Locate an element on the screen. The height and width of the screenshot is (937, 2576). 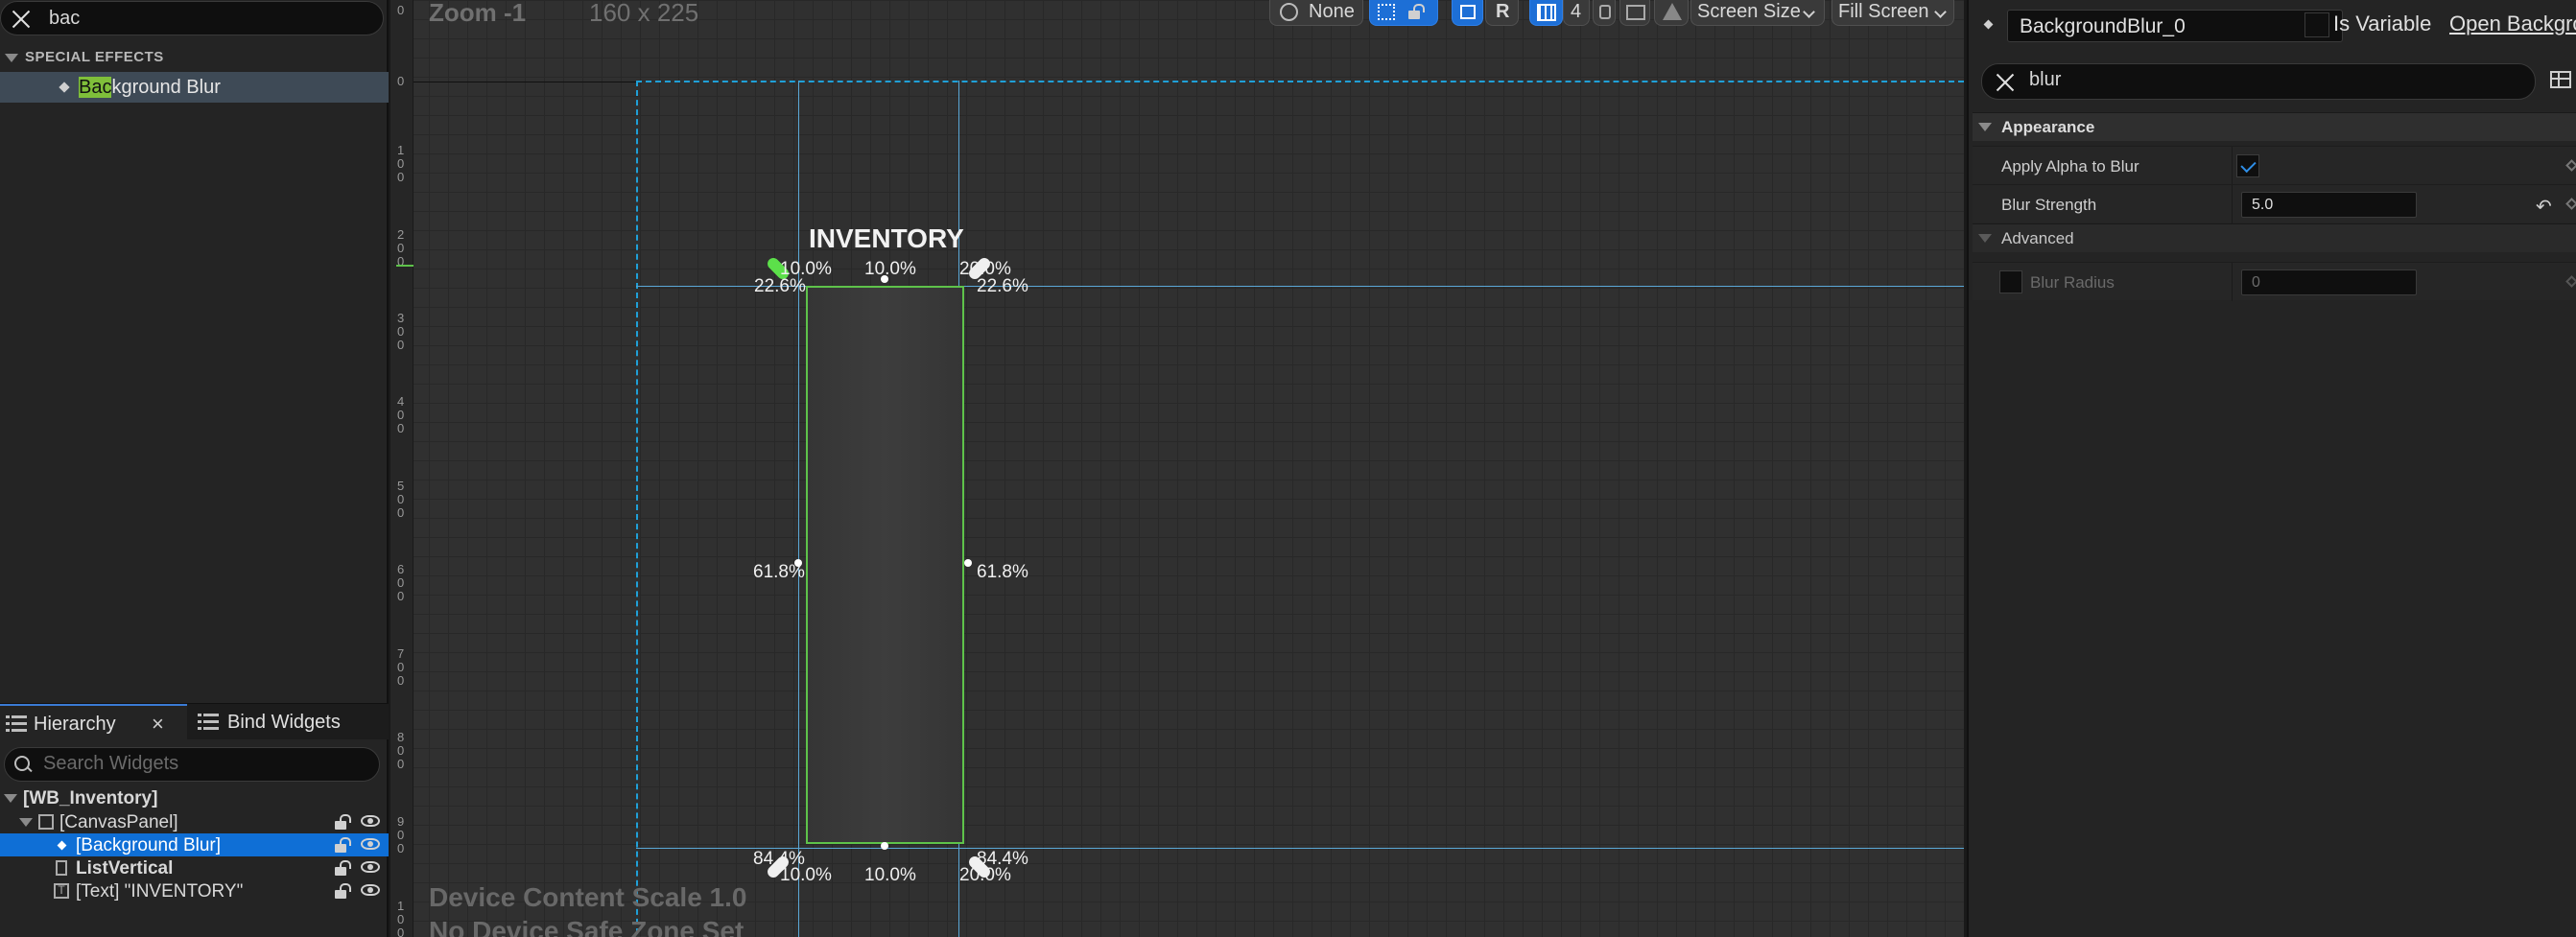
offset-label: 20.0% is located at coordinates (985, 875).